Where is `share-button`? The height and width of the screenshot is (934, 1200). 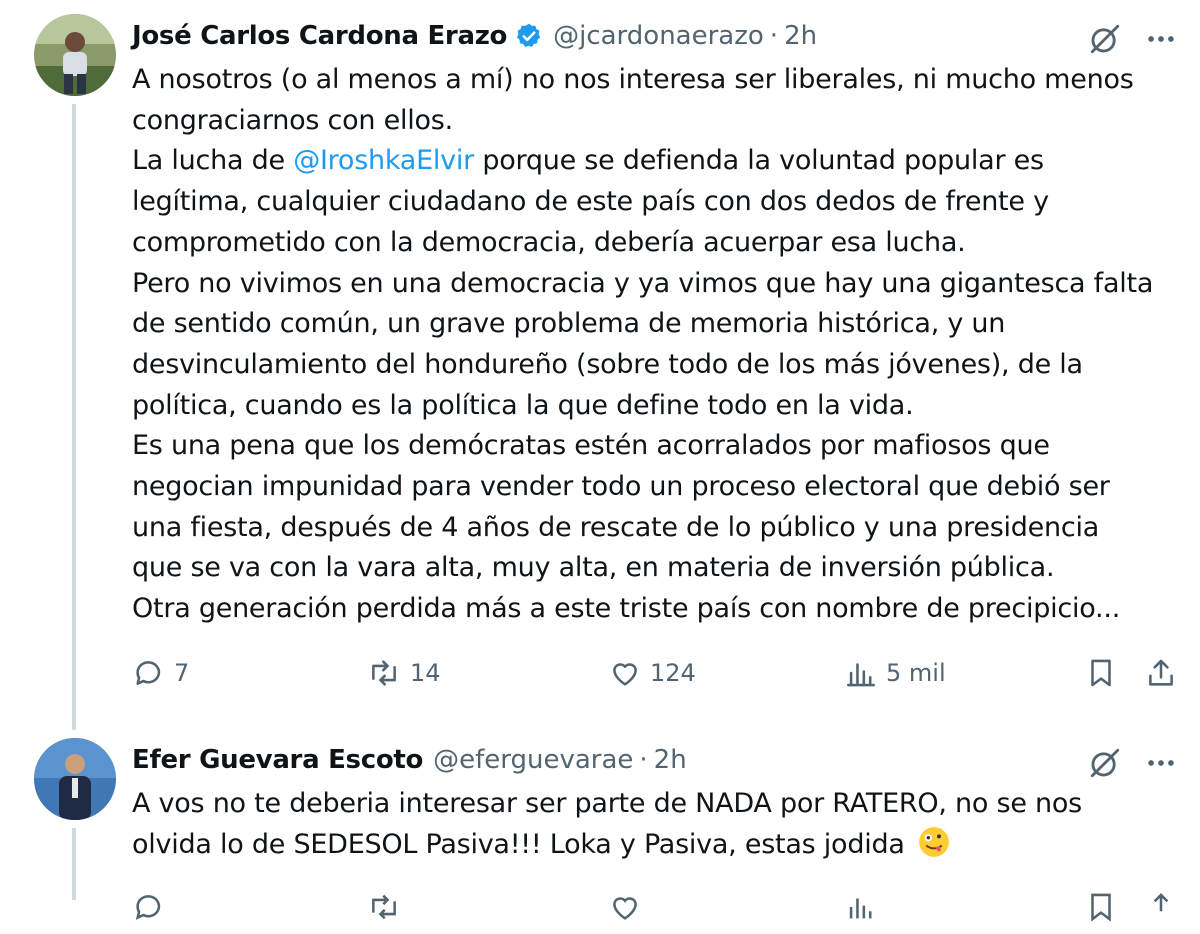
share-button is located at coordinates (1161, 673).